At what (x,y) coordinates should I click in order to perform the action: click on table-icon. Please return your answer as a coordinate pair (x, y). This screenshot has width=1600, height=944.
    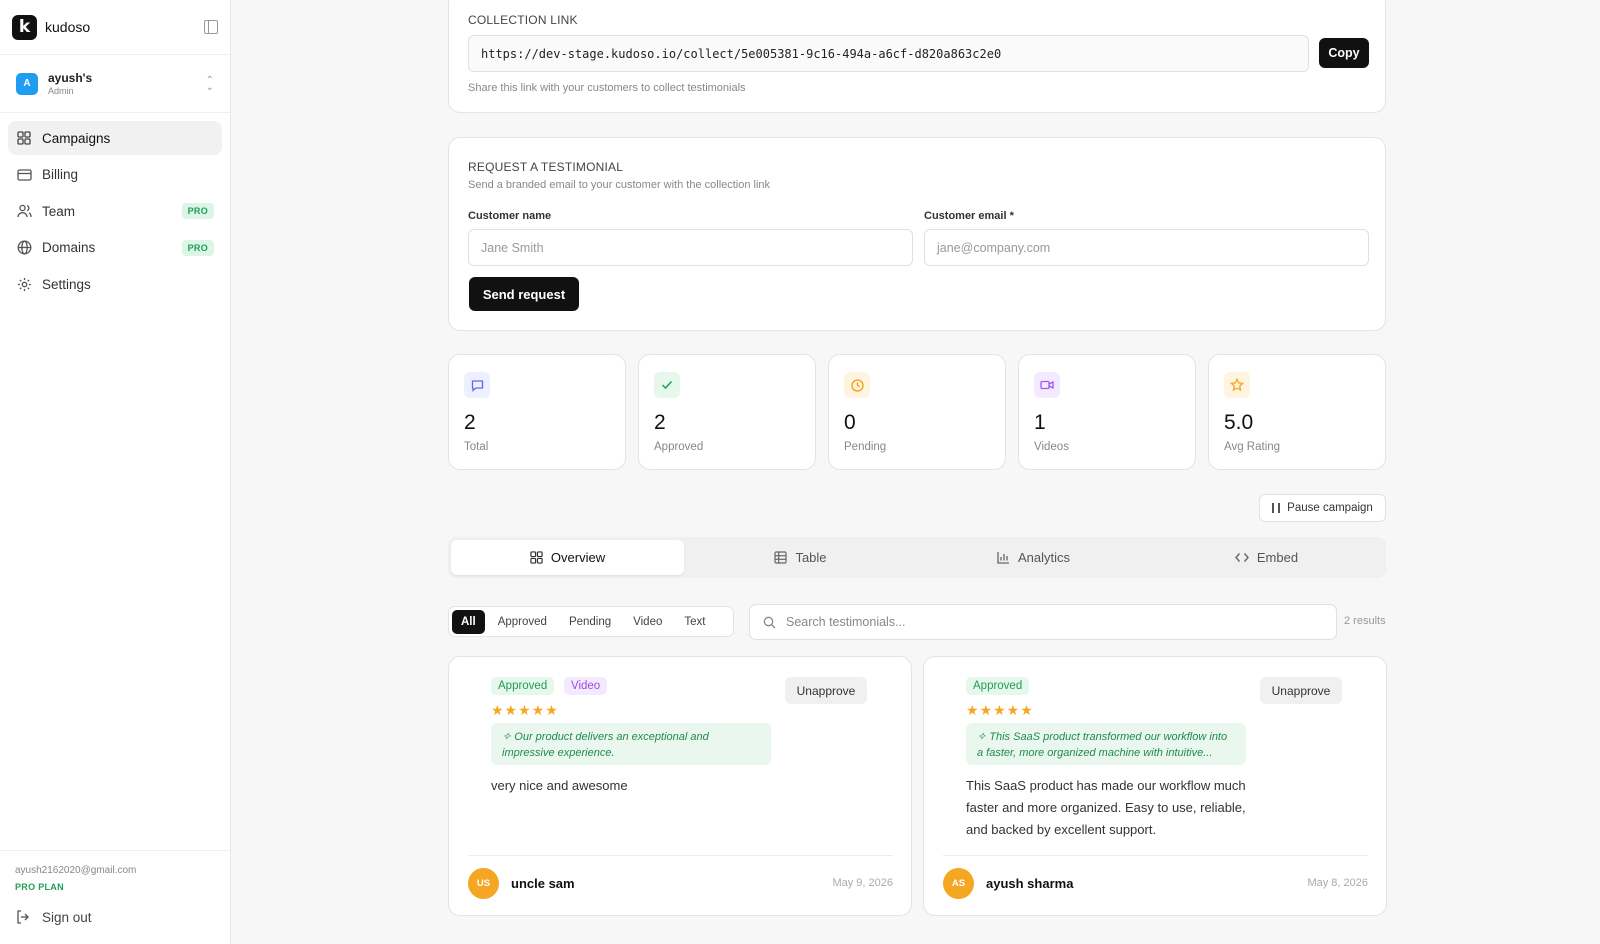
    Looking at the image, I should click on (781, 557).